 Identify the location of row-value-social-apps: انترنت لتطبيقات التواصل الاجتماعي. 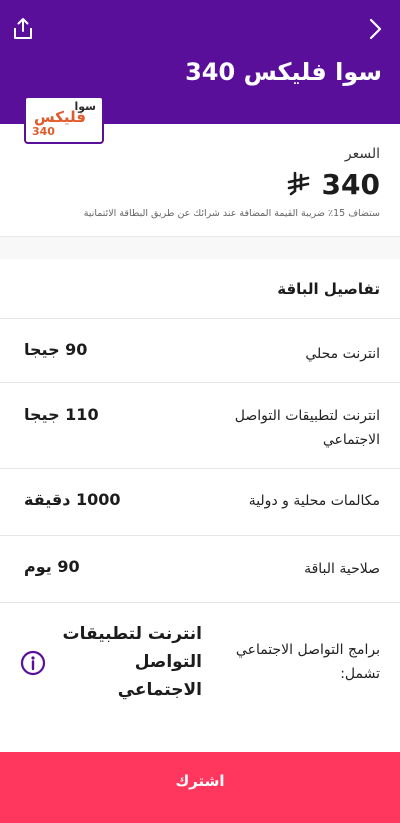
(132, 662).